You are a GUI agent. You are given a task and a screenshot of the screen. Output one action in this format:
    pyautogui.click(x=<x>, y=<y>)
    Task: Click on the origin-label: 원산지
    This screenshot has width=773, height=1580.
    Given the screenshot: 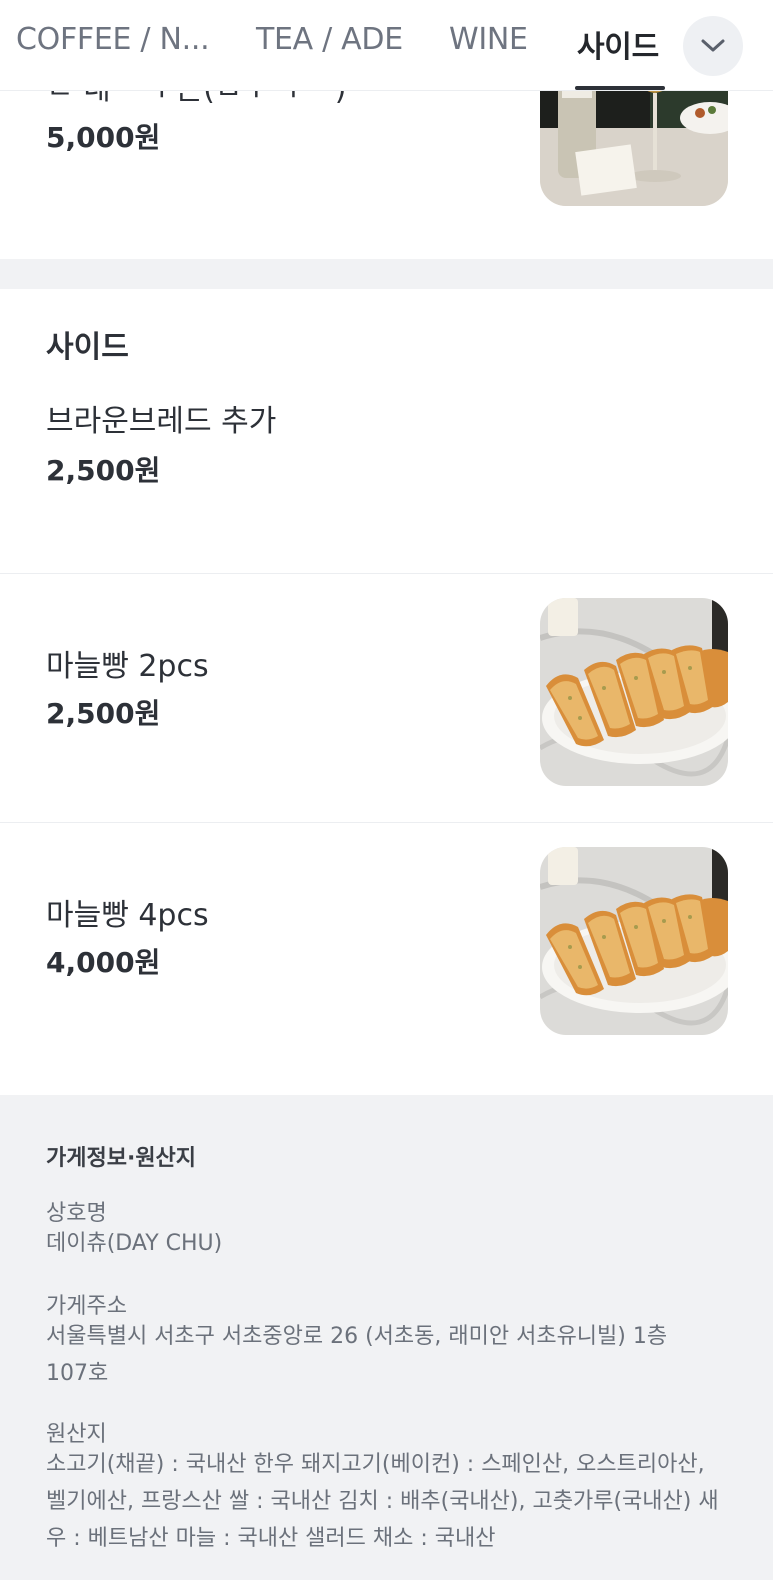 What is the action you would take?
    pyautogui.click(x=76, y=1434)
    